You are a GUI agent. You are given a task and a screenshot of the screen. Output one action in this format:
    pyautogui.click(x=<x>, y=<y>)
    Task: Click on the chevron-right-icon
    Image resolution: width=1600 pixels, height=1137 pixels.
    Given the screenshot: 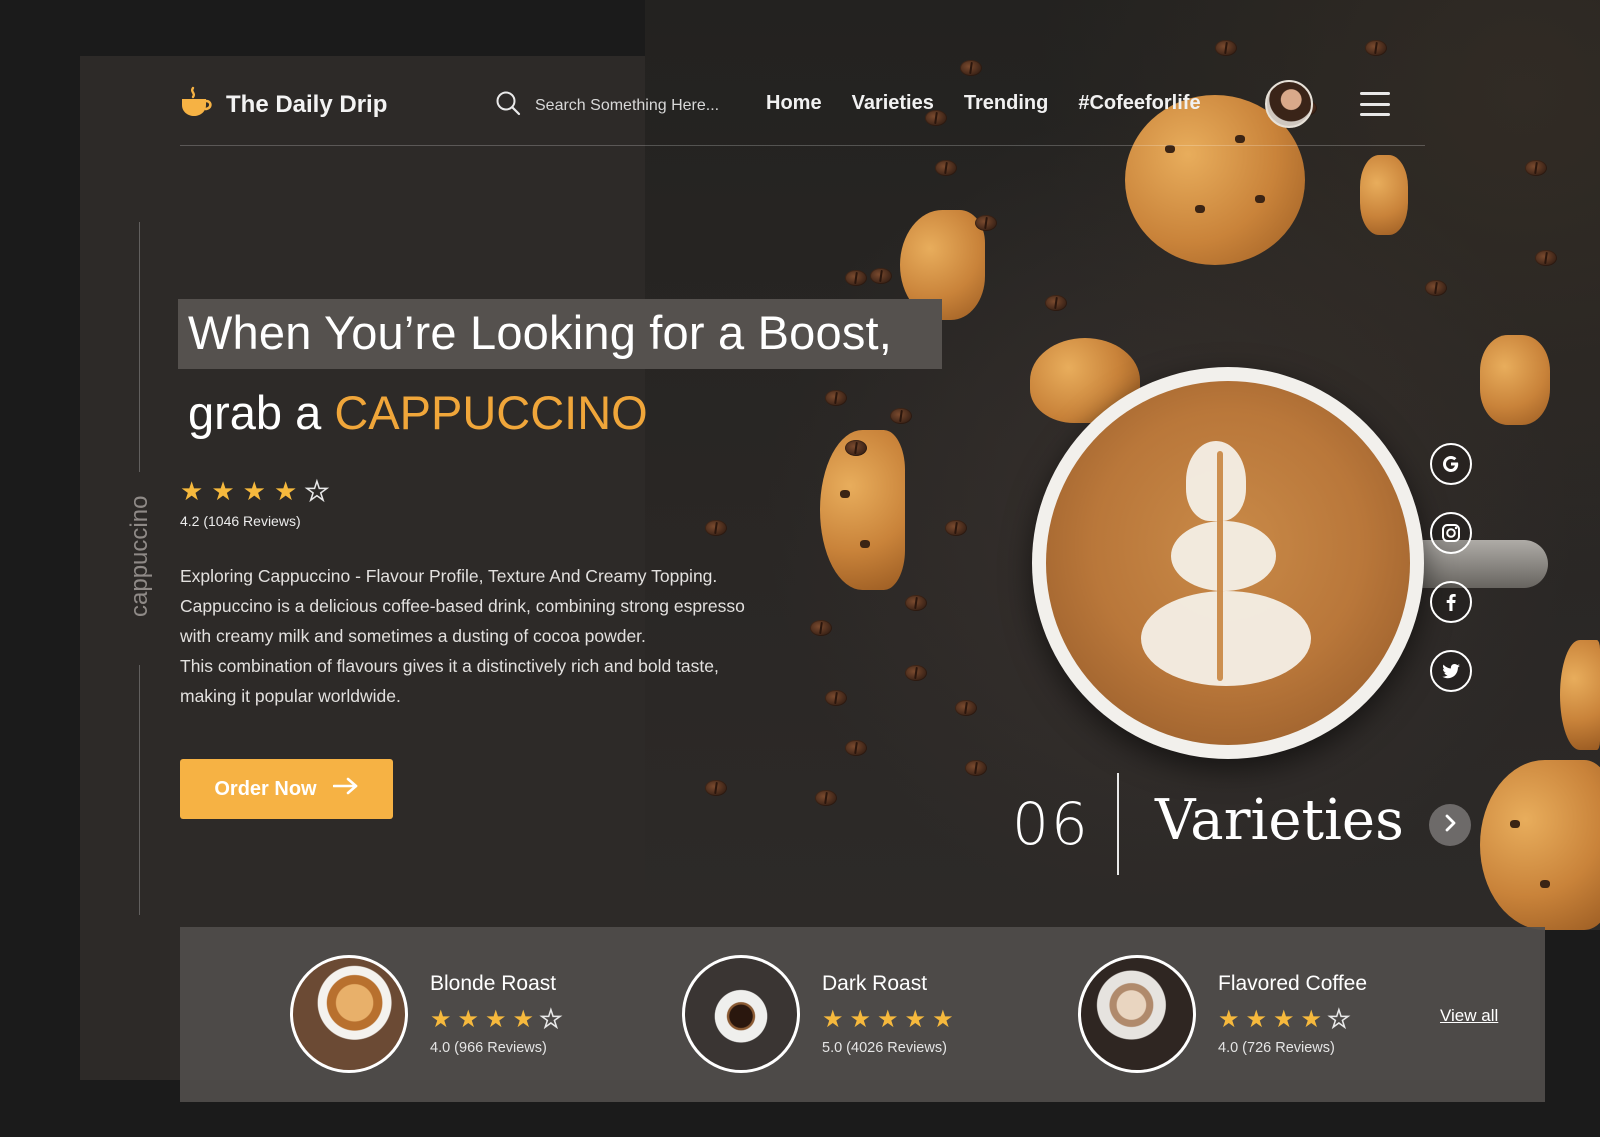 What is the action you would take?
    pyautogui.click(x=1450, y=825)
    